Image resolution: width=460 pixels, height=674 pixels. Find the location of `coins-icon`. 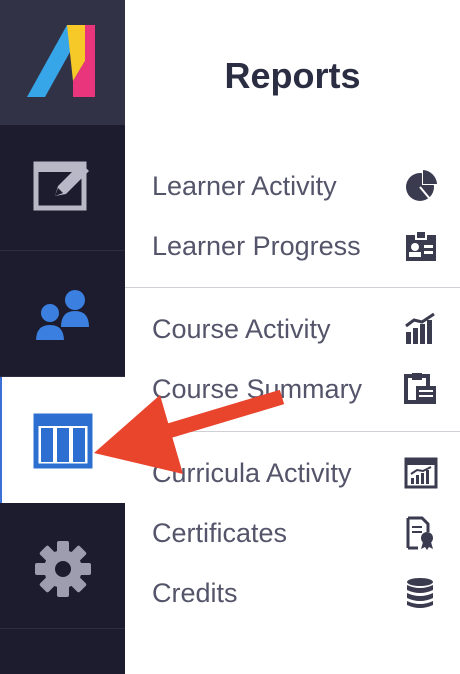

coins-icon is located at coordinates (420, 593).